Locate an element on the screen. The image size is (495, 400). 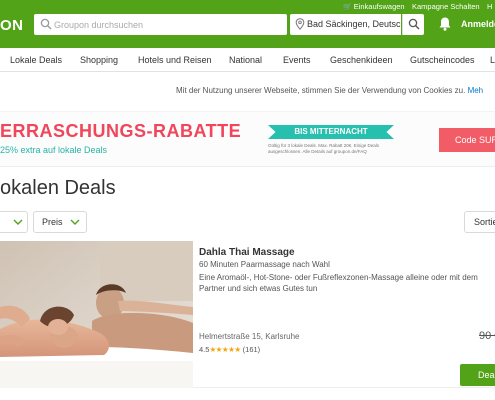
deal-photo is located at coordinates (96, 314).